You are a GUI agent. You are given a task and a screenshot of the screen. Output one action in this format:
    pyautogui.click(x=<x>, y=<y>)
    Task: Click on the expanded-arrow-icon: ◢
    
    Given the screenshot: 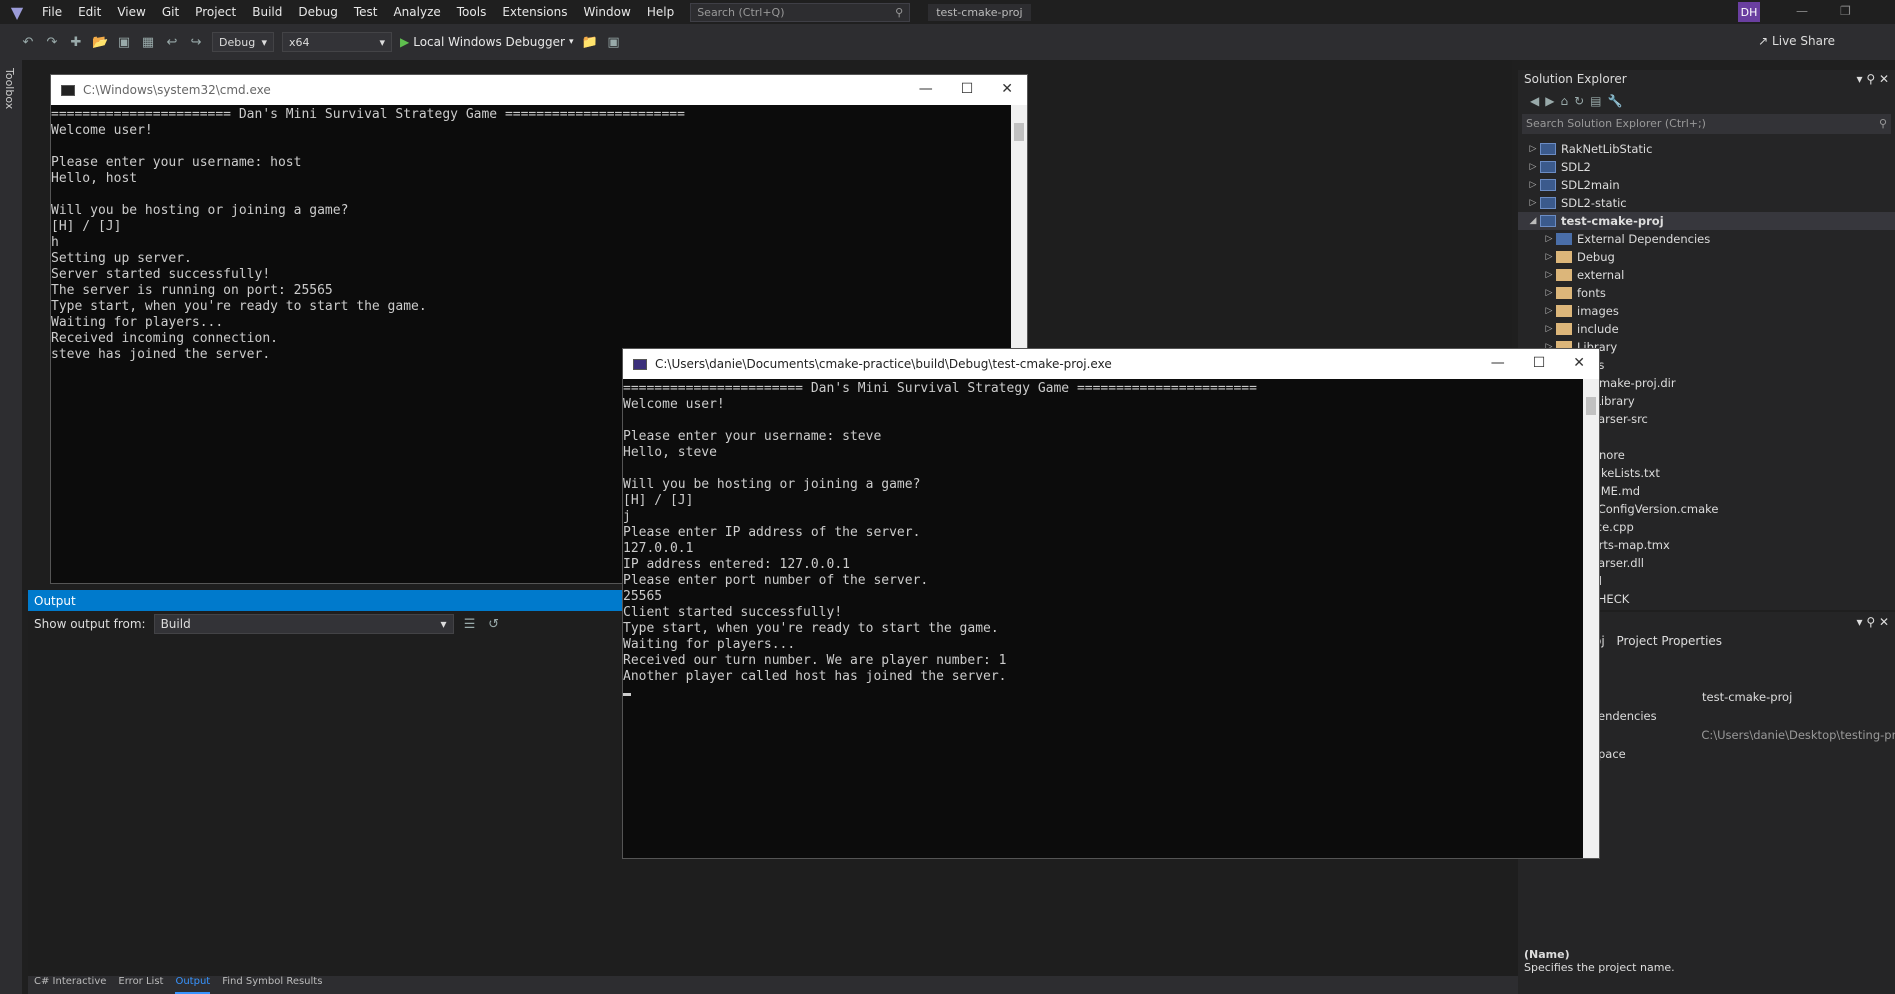 What is the action you would take?
    pyautogui.click(x=1533, y=221)
    